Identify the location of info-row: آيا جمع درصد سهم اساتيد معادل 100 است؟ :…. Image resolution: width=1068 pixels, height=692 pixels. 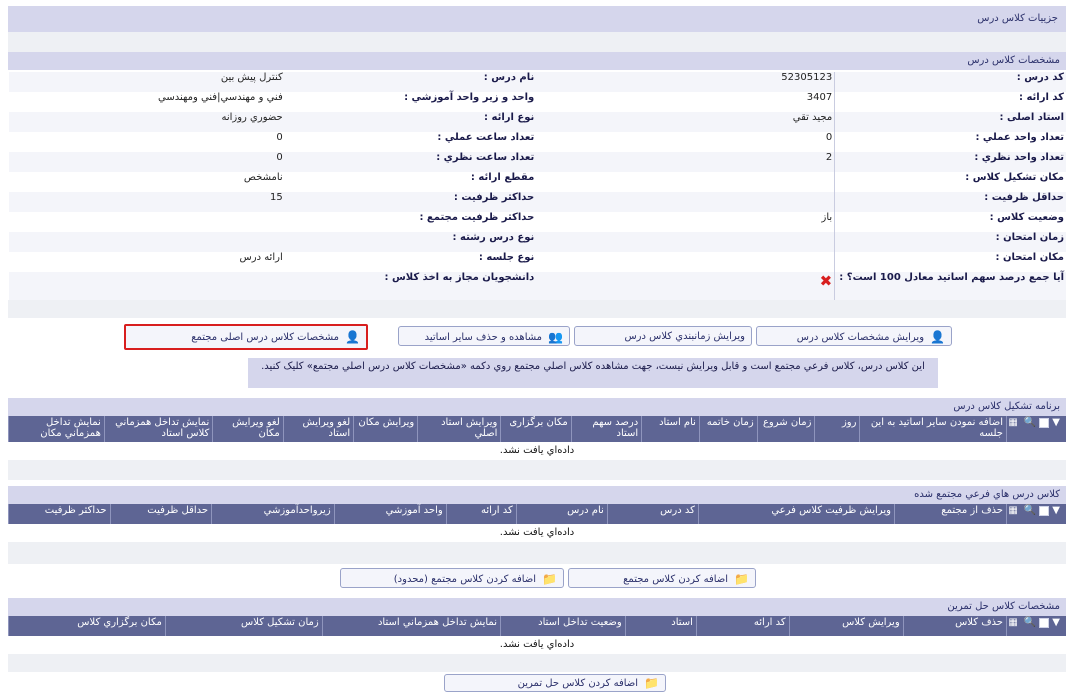
(537, 287).